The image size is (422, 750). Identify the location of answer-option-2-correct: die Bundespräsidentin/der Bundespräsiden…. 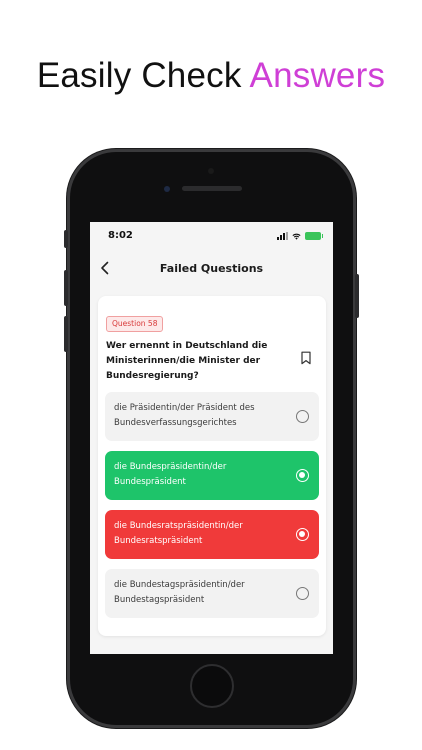
(212, 475).